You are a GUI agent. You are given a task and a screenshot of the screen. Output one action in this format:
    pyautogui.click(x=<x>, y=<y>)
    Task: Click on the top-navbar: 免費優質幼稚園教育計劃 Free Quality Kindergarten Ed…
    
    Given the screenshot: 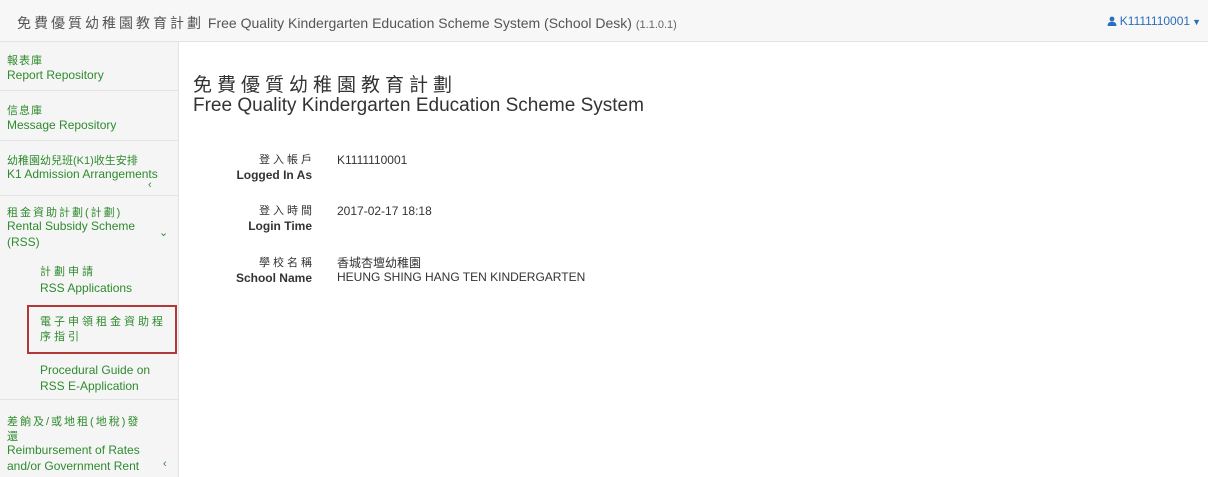 What is the action you would take?
    pyautogui.click(x=604, y=21)
    